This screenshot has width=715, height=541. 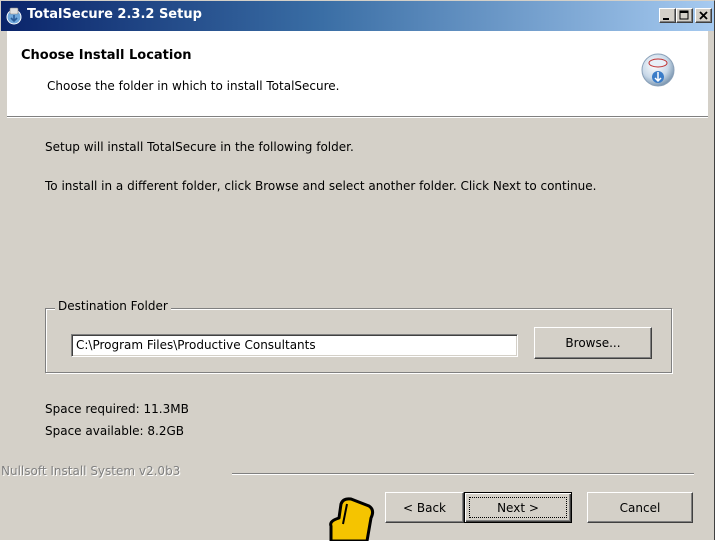 I want to click on cancel-button-label: Cancel, so click(x=640, y=507).